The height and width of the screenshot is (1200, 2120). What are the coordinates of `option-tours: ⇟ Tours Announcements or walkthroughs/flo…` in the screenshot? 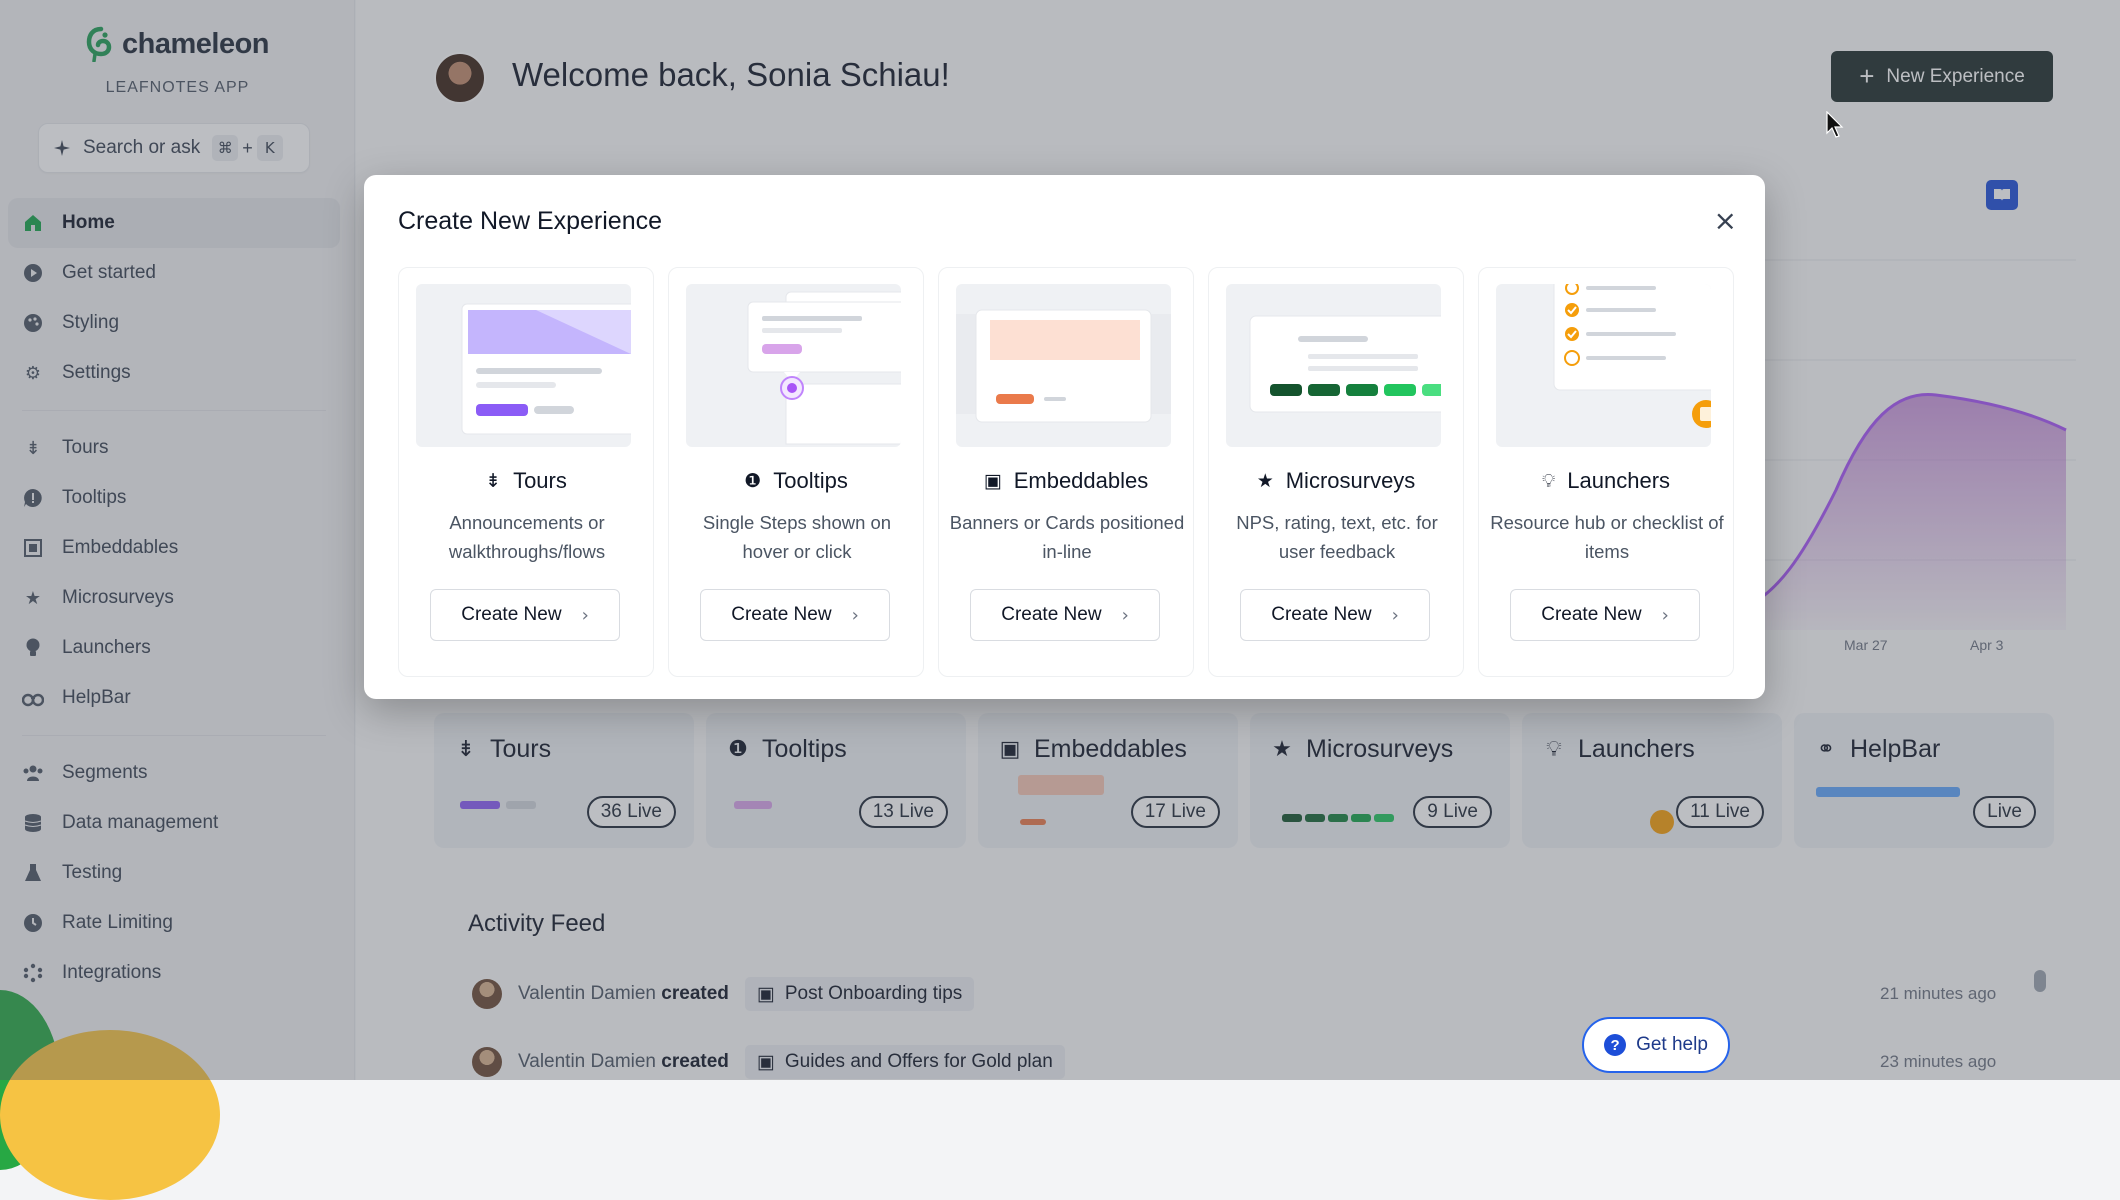 It's located at (526, 472).